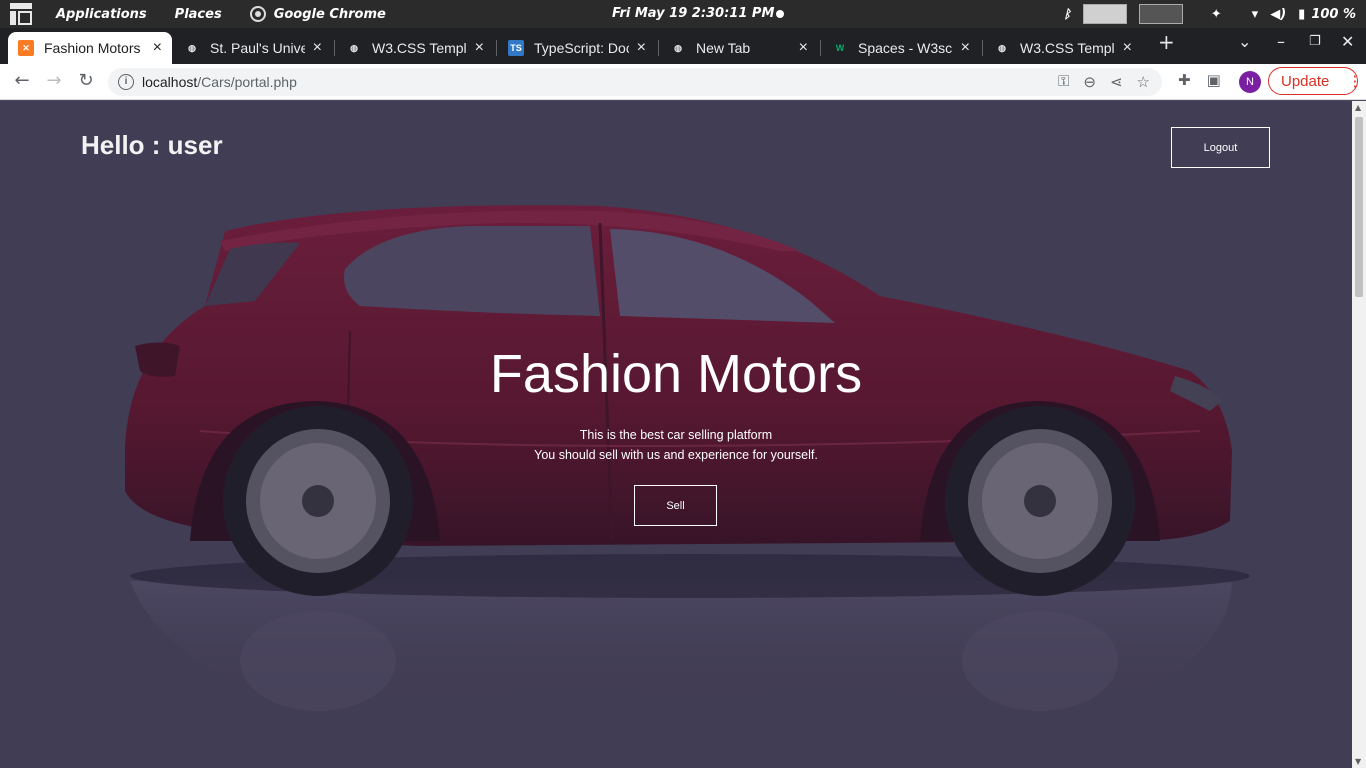  Describe the element at coordinates (1209, 14) in the screenshot. I see `system-tray: ᛒ ✦ ▾ ◀) ▮ 100 %` at that location.